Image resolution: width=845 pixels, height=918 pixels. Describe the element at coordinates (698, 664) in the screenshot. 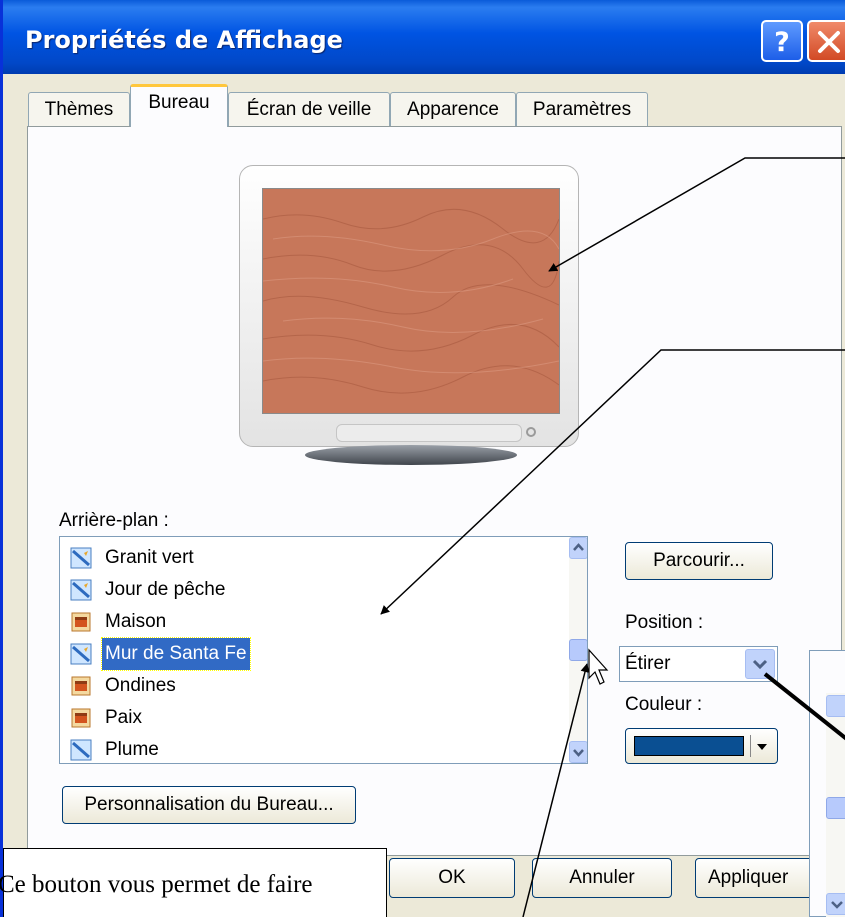

I see `position-select: Étirer` at that location.